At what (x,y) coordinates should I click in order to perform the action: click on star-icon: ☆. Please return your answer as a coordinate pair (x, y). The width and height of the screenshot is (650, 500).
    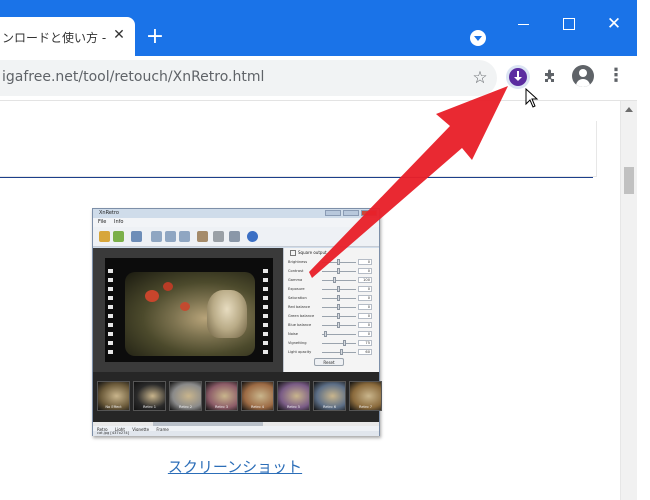
    Looking at the image, I should click on (480, 78).